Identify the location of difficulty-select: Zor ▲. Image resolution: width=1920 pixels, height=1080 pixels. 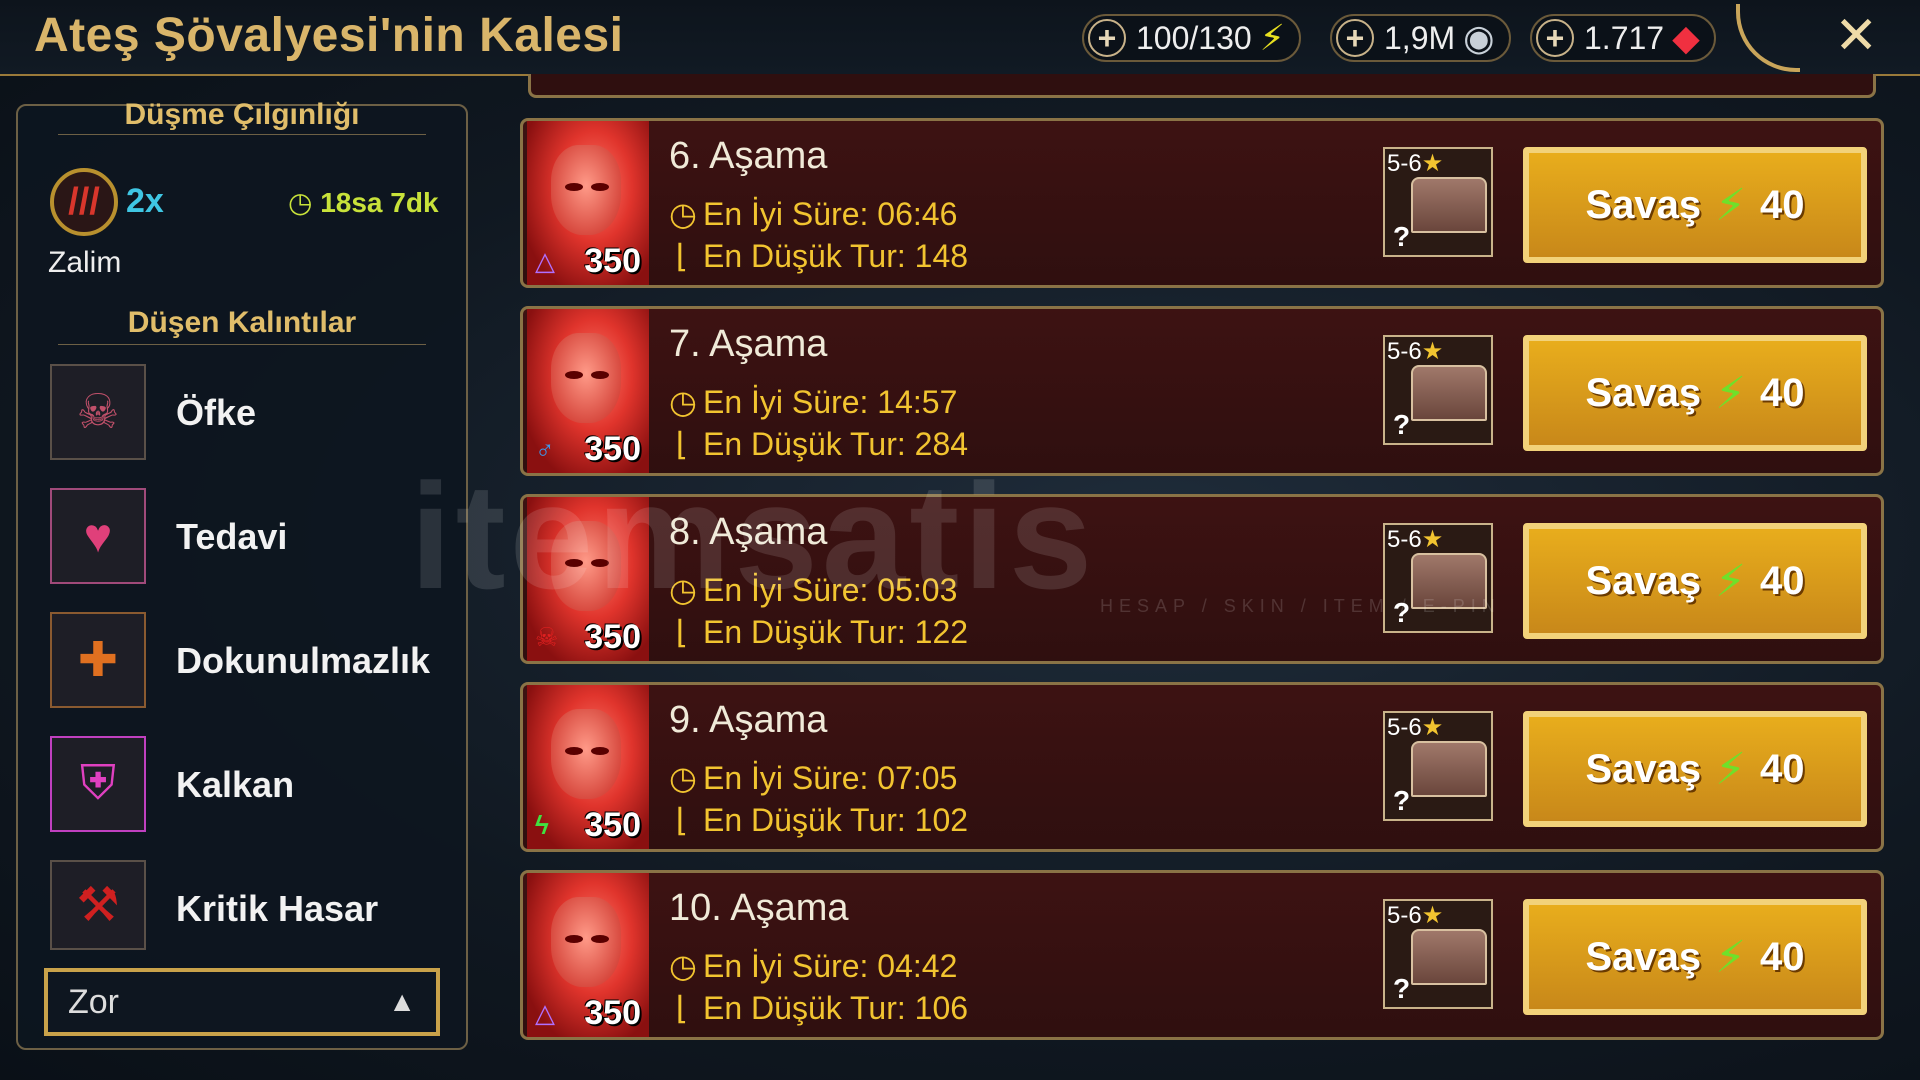
(242, 1002).